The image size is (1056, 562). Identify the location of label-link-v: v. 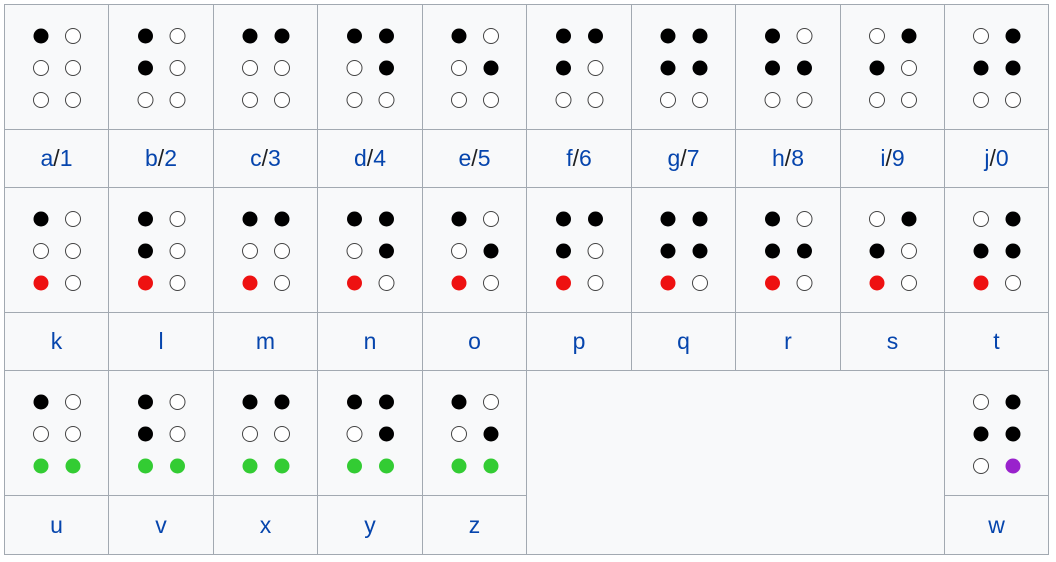
(161, 525).